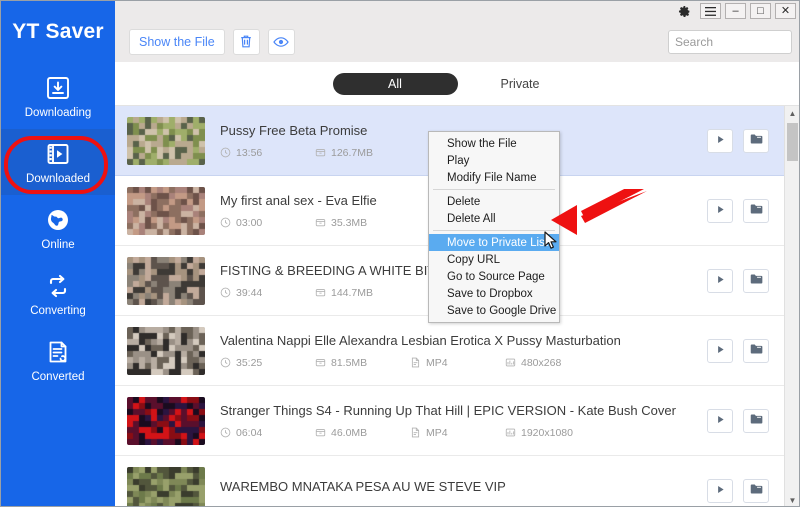 The image size is (800, 507). Describe the element at coordinates (735, 11) in the screenshot. I see `minimize-button: –` at that location.